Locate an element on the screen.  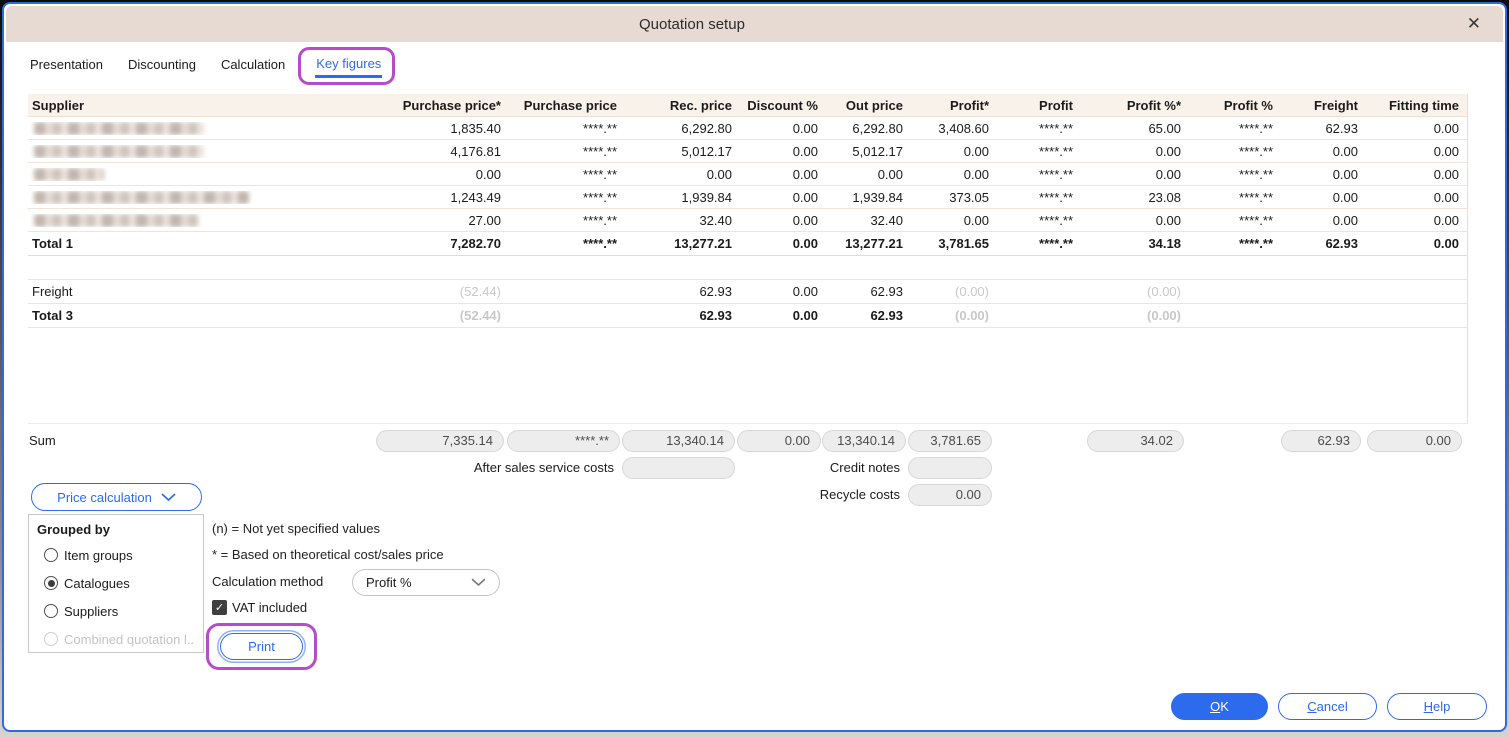
column-header: Discount % is located at coordinates (782, 105).